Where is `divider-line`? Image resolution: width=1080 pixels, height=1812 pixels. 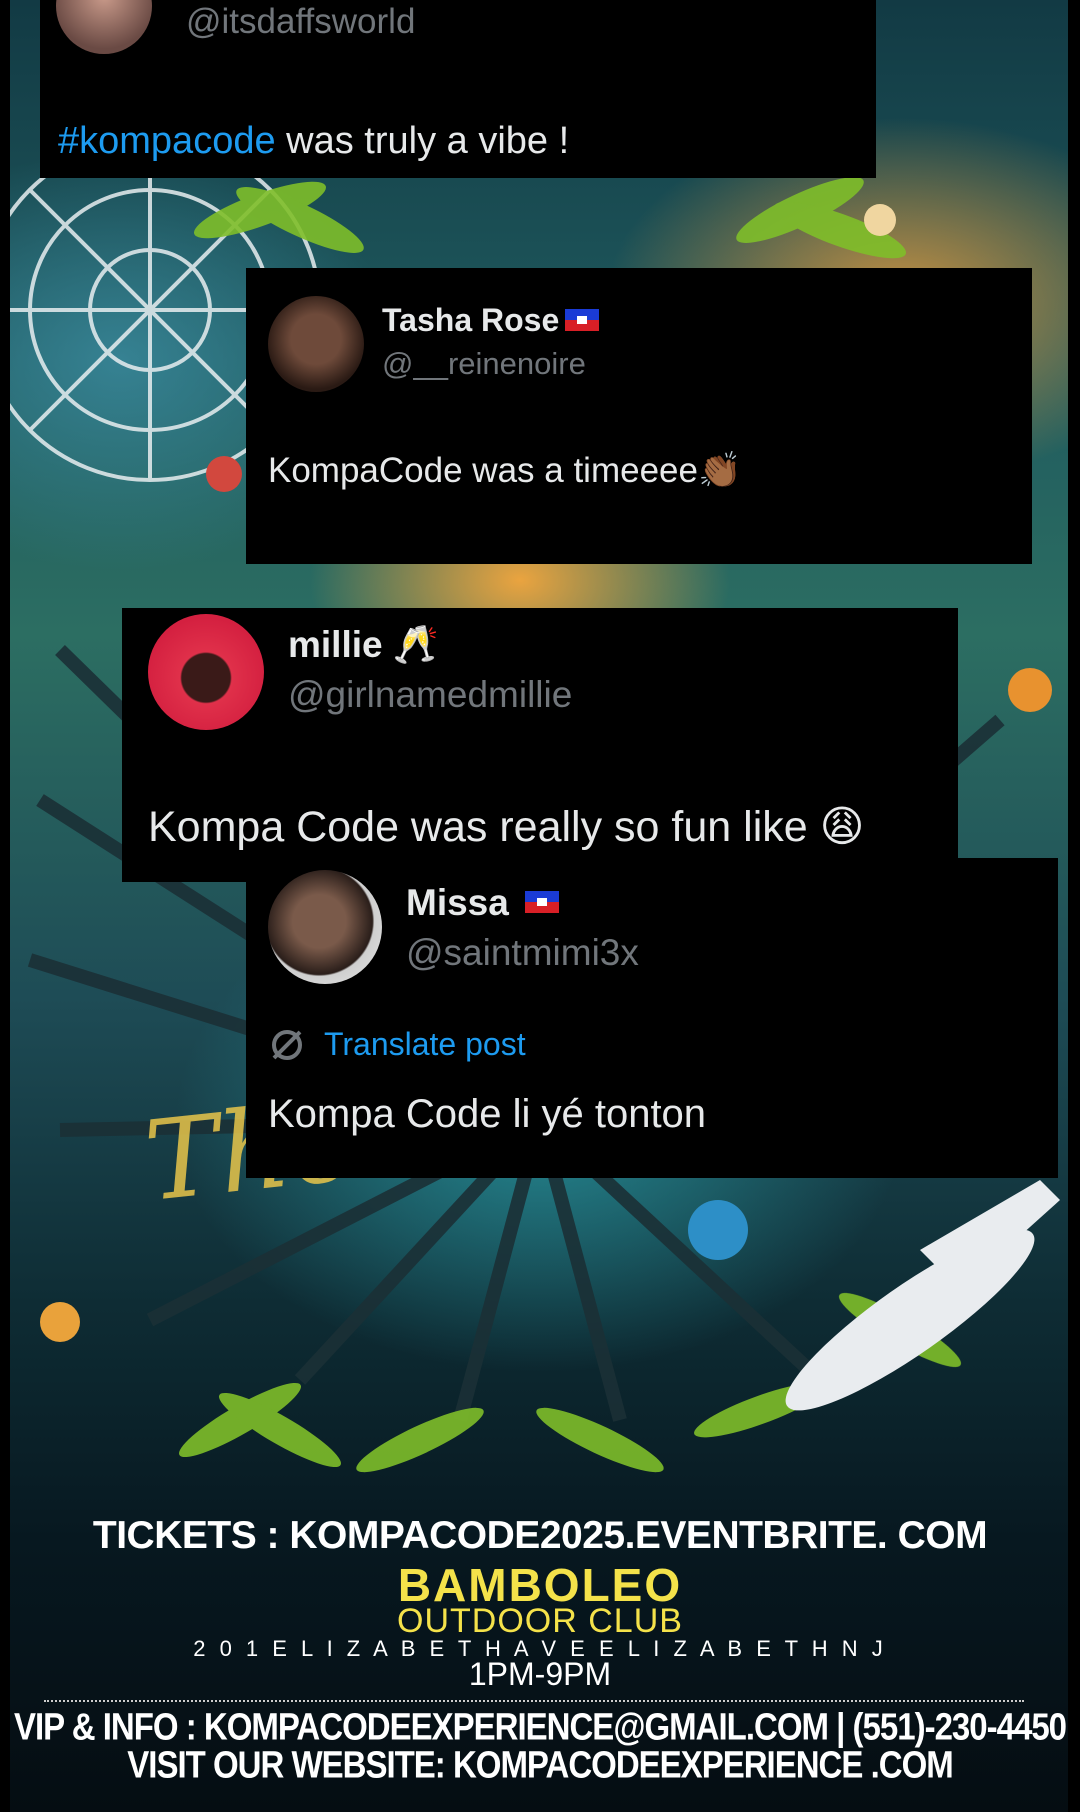 divider-line is located at coordinates (534, 1701).